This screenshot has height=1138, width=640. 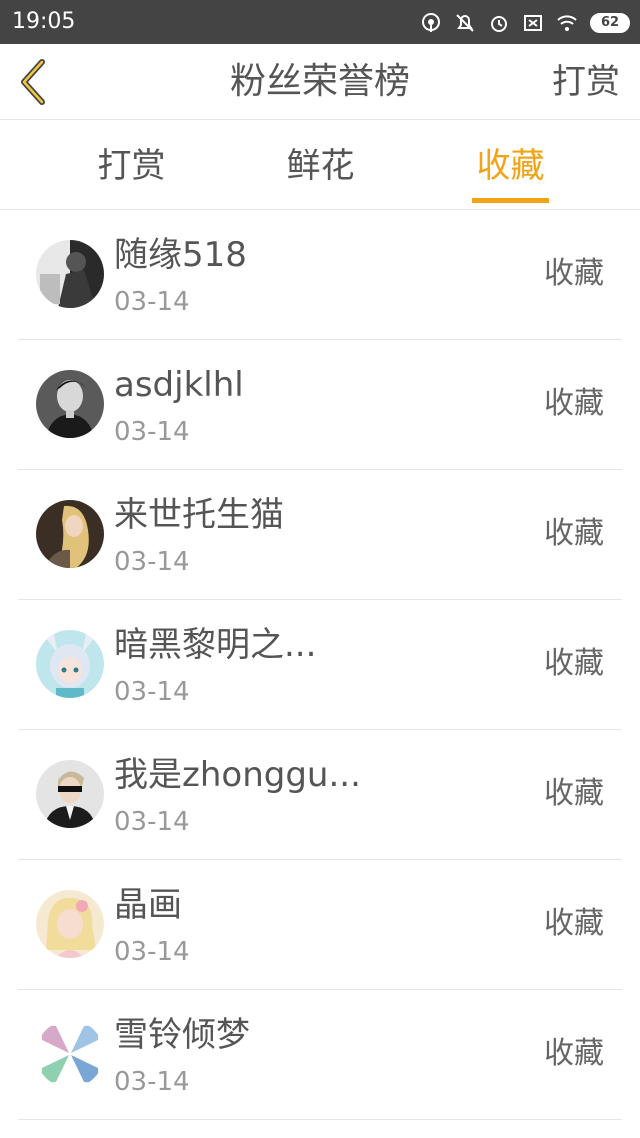 I want to click on tab-favorites: 收藏, so click(x=510, y=166).